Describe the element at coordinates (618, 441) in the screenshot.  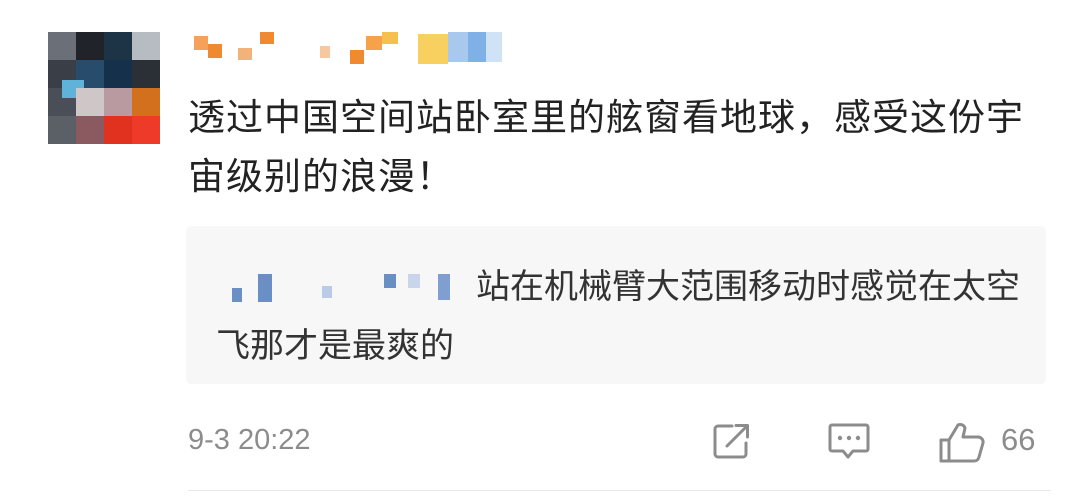
I see `comment-footer: 9-3 20:22 66` at that location.